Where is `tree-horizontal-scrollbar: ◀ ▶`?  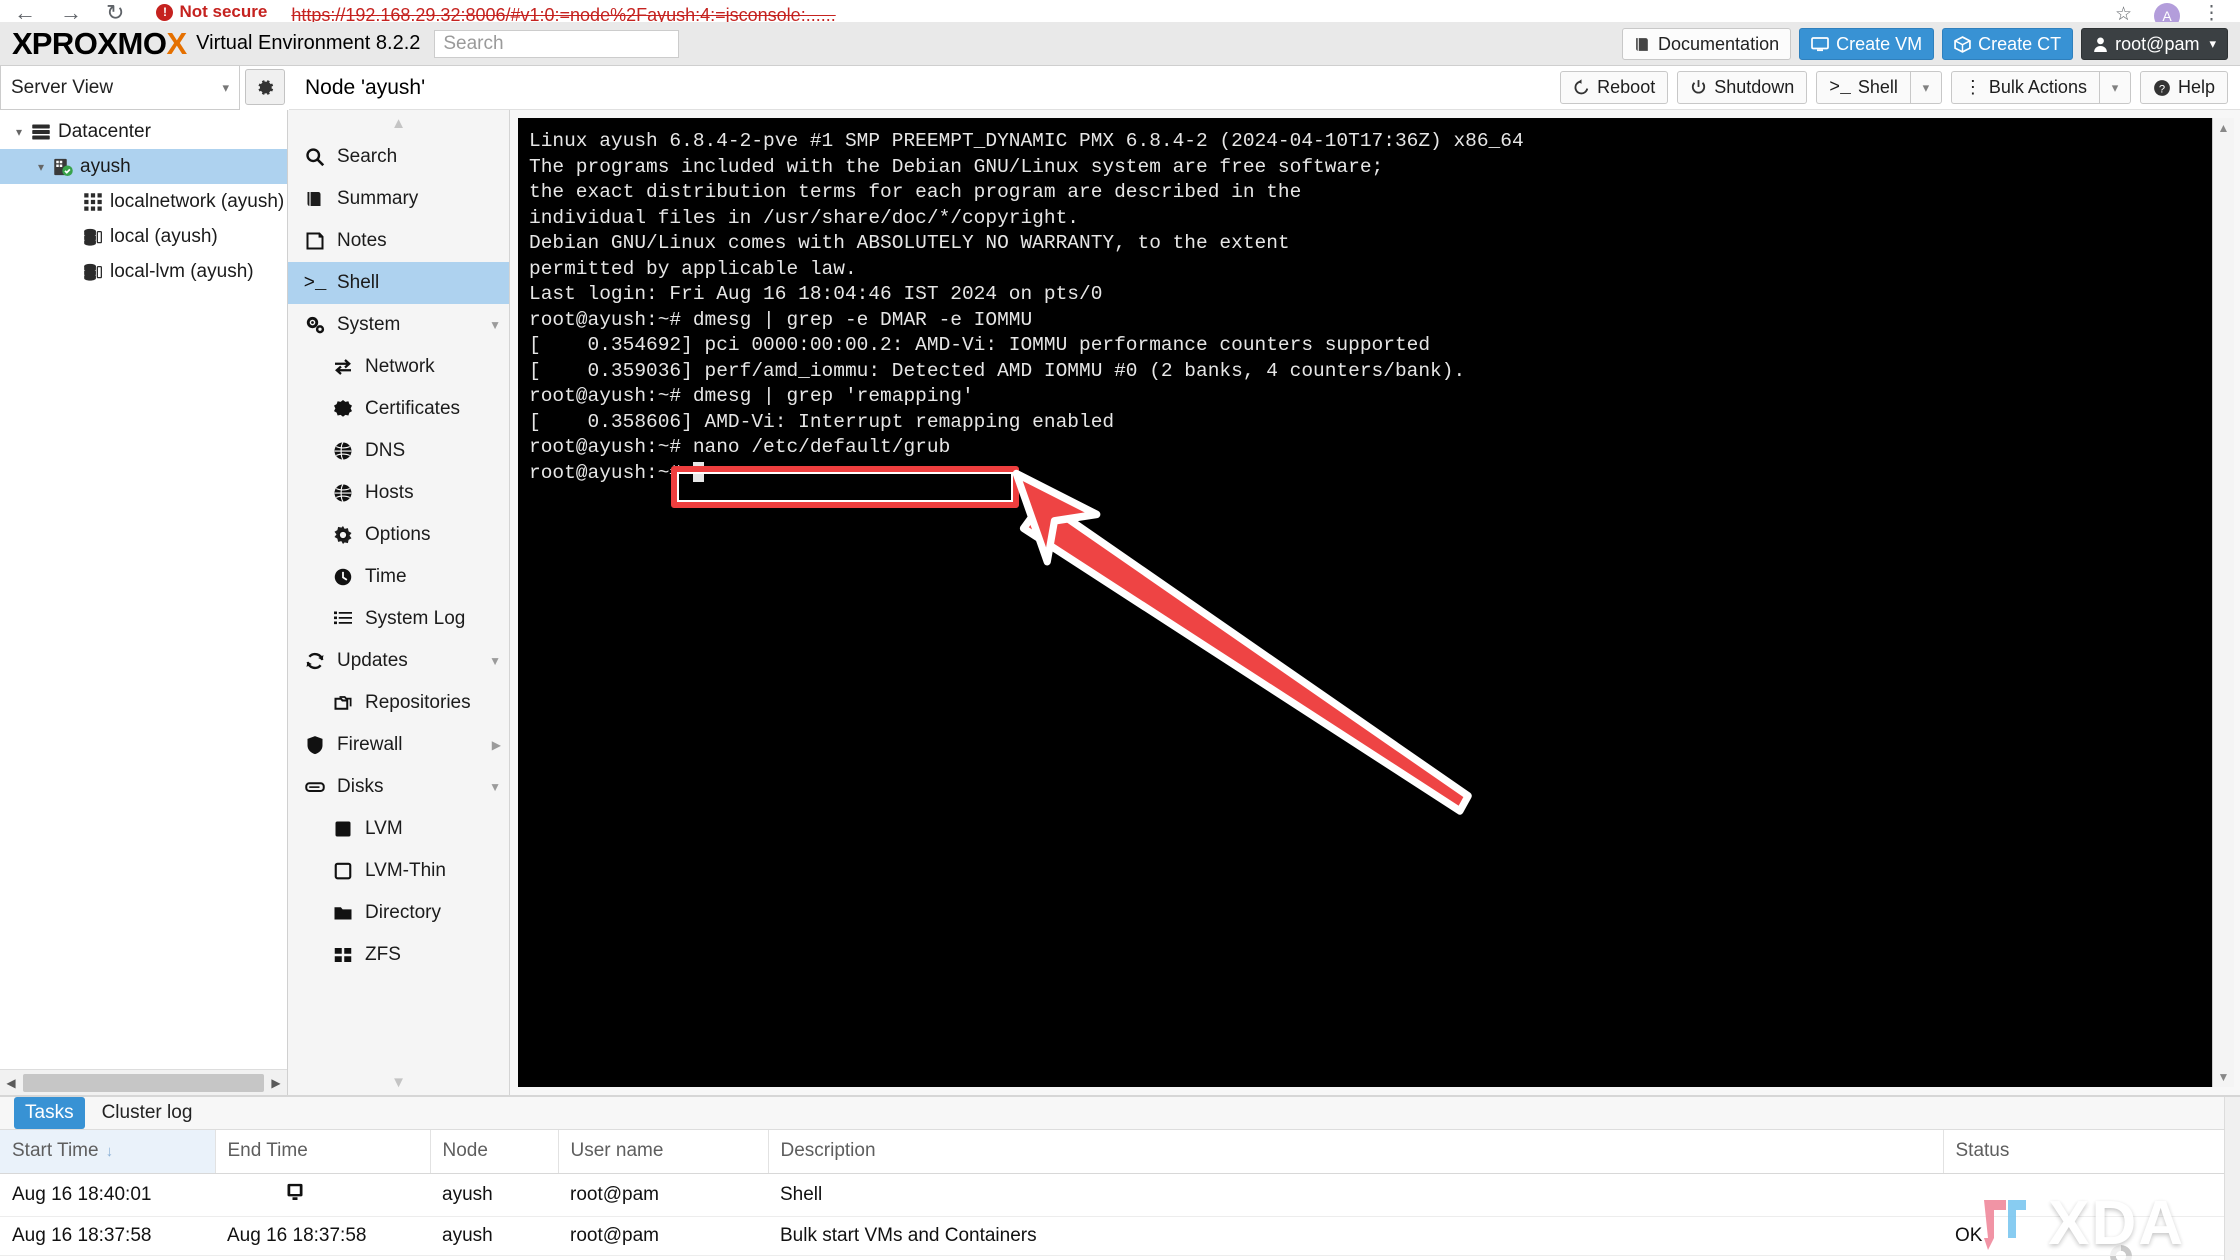 tree-horizontal-scrollbar: ◀ ▶ is located at coordinates (143, 1082).